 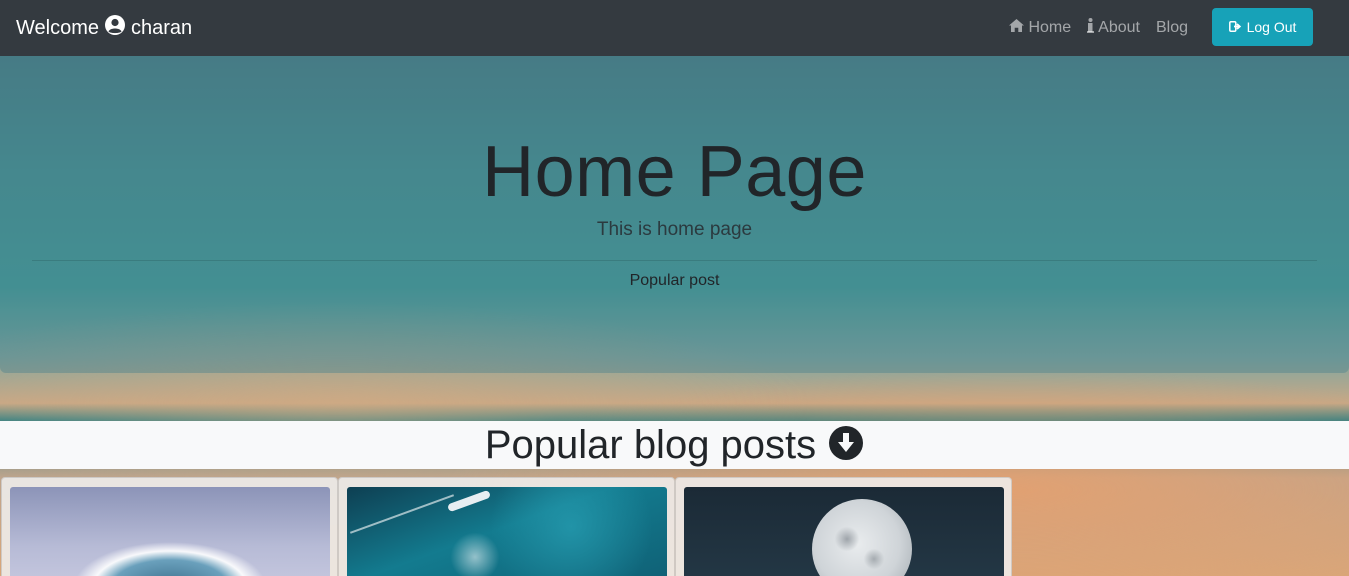 I want to click on nav-link-label: Blog, so click(x=1171, y=27).